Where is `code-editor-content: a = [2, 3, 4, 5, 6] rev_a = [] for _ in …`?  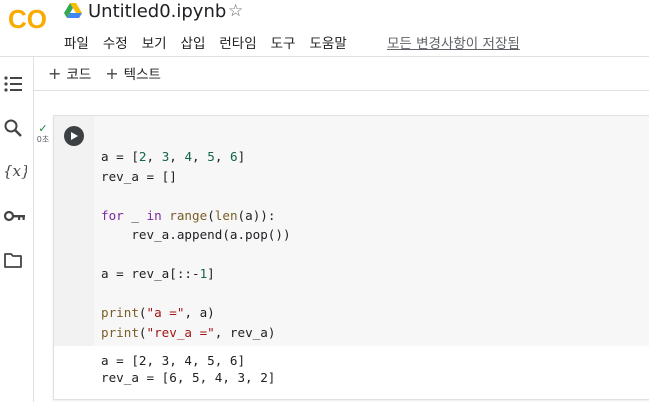 code-editor-content: a = [2, 3, 4, 5, 6] rev_a = [] for _ in … is located at coordinates (196, 244).